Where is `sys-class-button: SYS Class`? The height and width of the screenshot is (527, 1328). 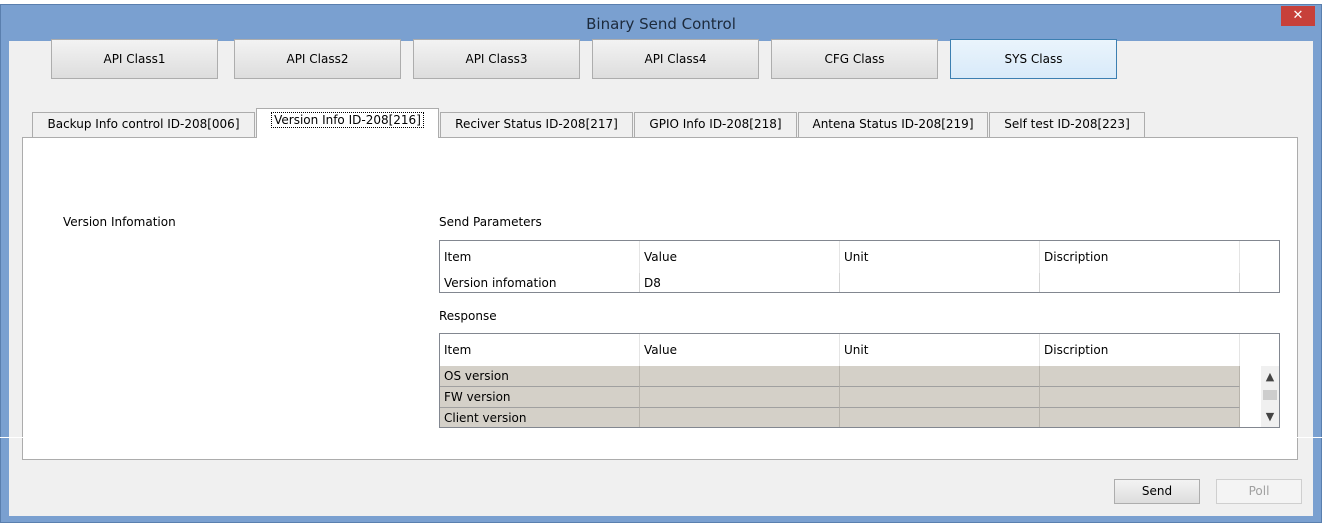
sys-class-button: SYS Class is located at coordinates (1033, 59).